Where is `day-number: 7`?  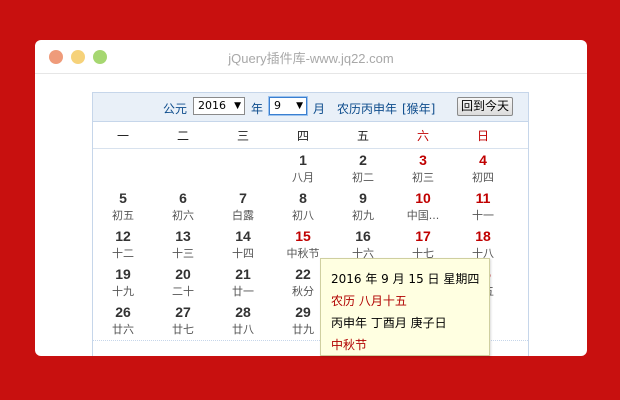 day-number: 7 is located at coordinates (243, 198).